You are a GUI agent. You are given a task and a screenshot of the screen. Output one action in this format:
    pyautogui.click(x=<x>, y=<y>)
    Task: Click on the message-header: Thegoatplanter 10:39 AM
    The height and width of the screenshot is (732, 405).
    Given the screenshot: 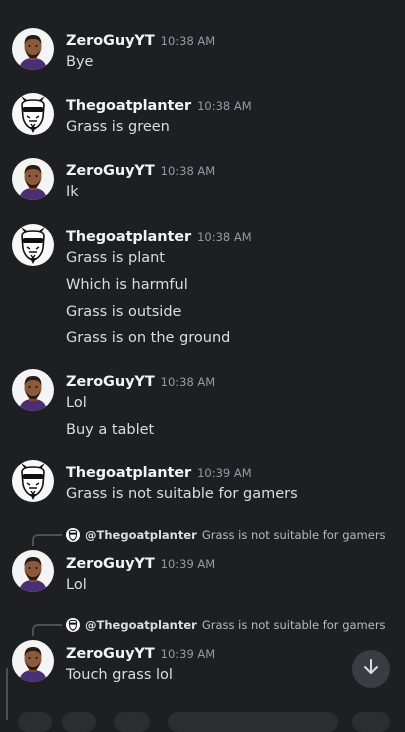 What is the action you would take?
    pyautogui.click(x=159, y=472)
    